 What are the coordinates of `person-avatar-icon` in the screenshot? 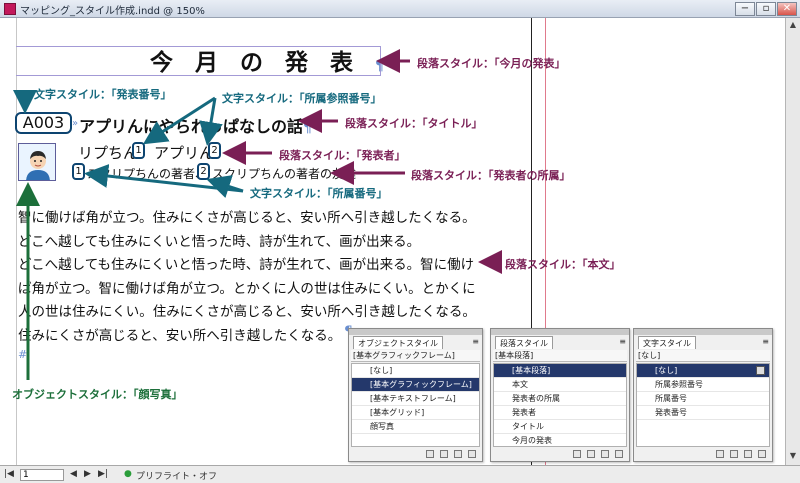 It's located at (37, 162).